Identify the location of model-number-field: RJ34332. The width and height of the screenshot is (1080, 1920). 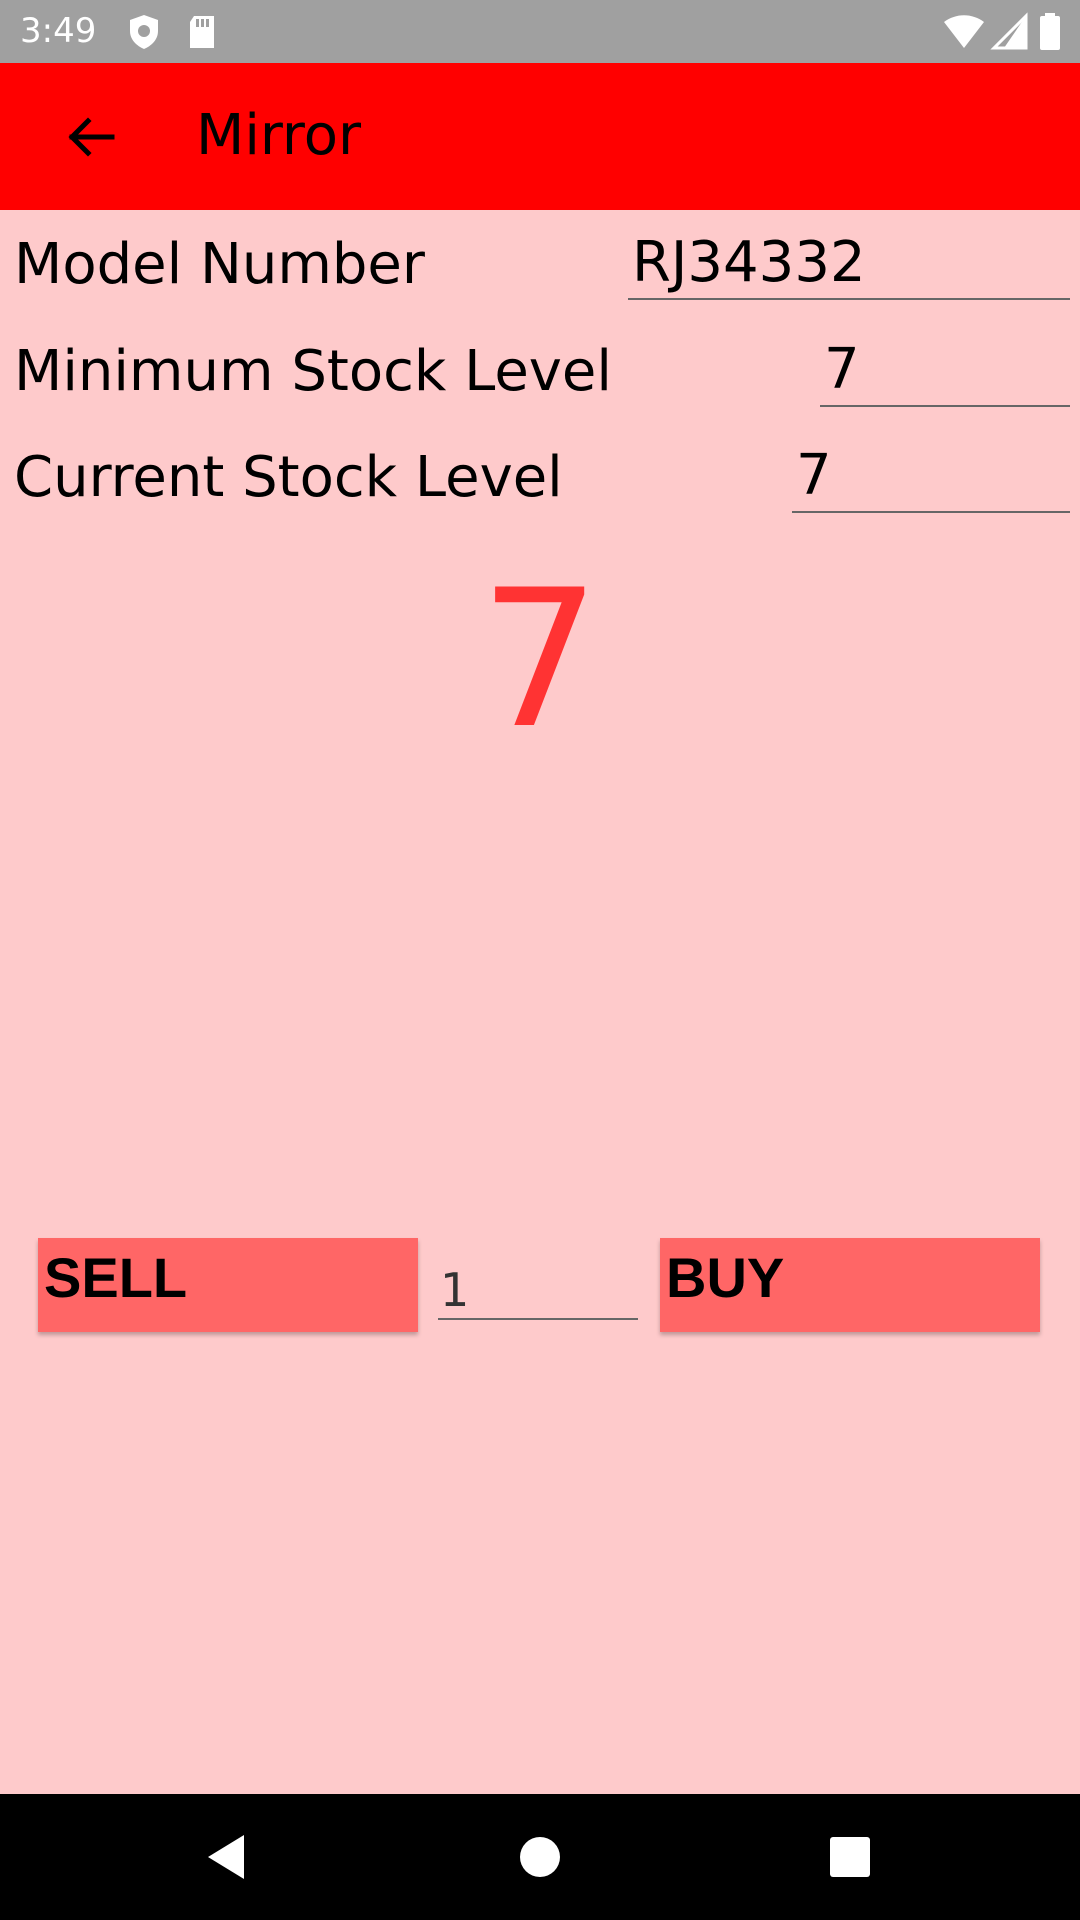
(849, 264).